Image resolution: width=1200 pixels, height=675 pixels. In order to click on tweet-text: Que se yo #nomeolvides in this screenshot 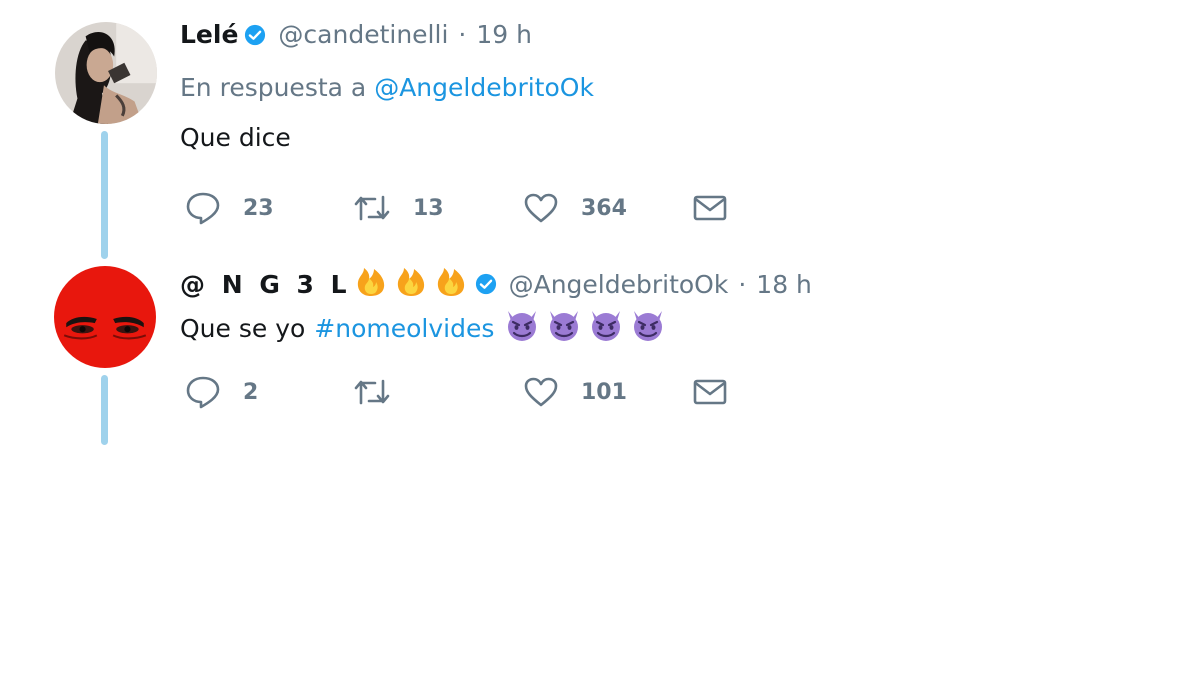, I will do `click(423, 328)`.